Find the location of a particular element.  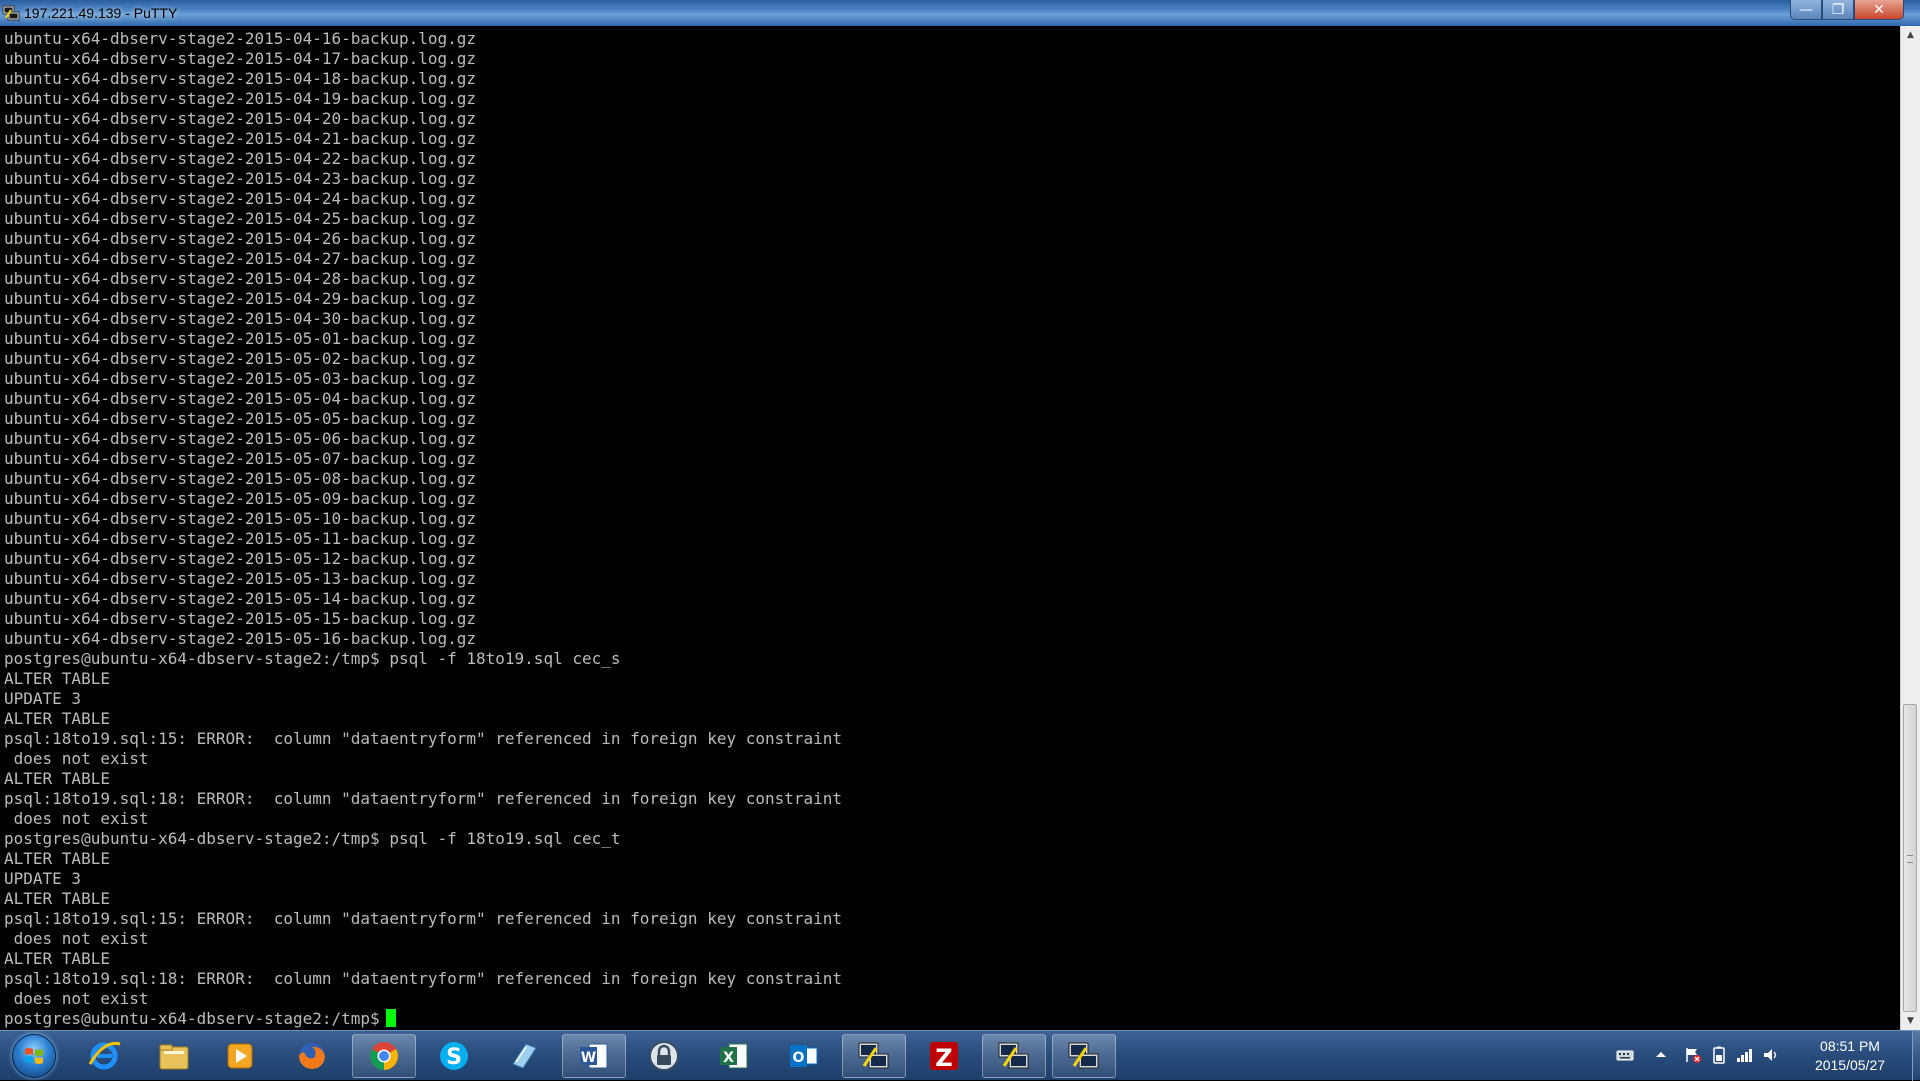

start-button is located at coordinates (34, 1056).